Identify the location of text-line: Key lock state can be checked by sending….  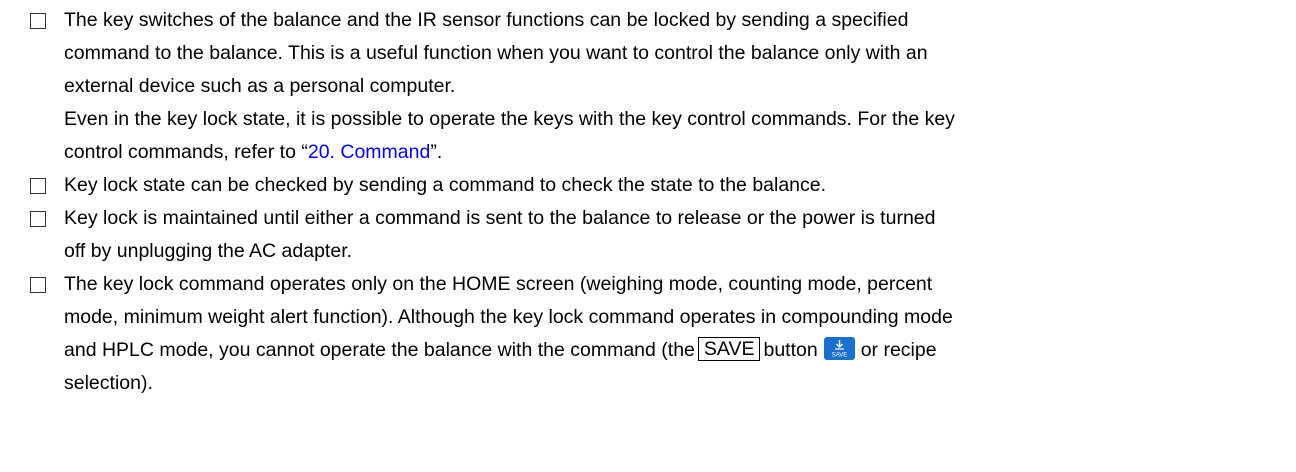
(445, 185).